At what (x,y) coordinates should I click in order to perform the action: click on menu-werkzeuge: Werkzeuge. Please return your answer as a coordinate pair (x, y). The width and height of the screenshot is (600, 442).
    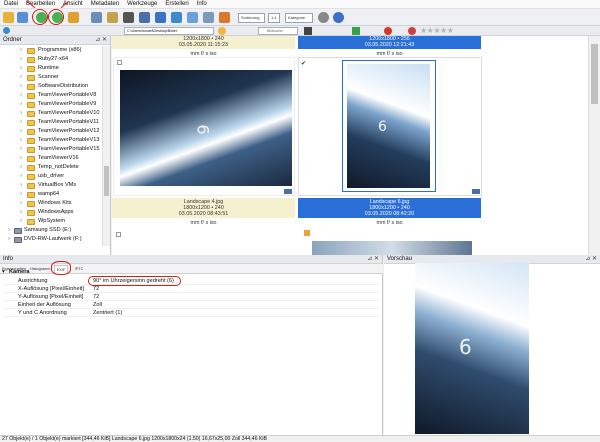
    Looking at the image, I should click on (142, 4).